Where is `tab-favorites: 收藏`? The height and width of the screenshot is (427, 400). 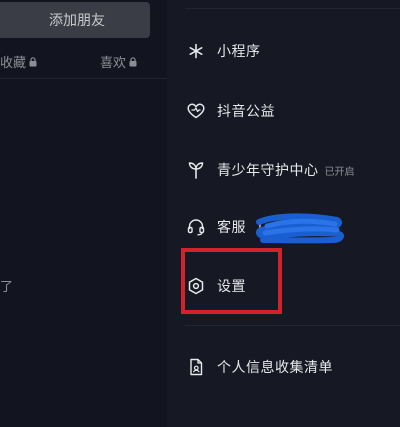
tab-favorites: 收藏 is located at coordinates (18, 61).